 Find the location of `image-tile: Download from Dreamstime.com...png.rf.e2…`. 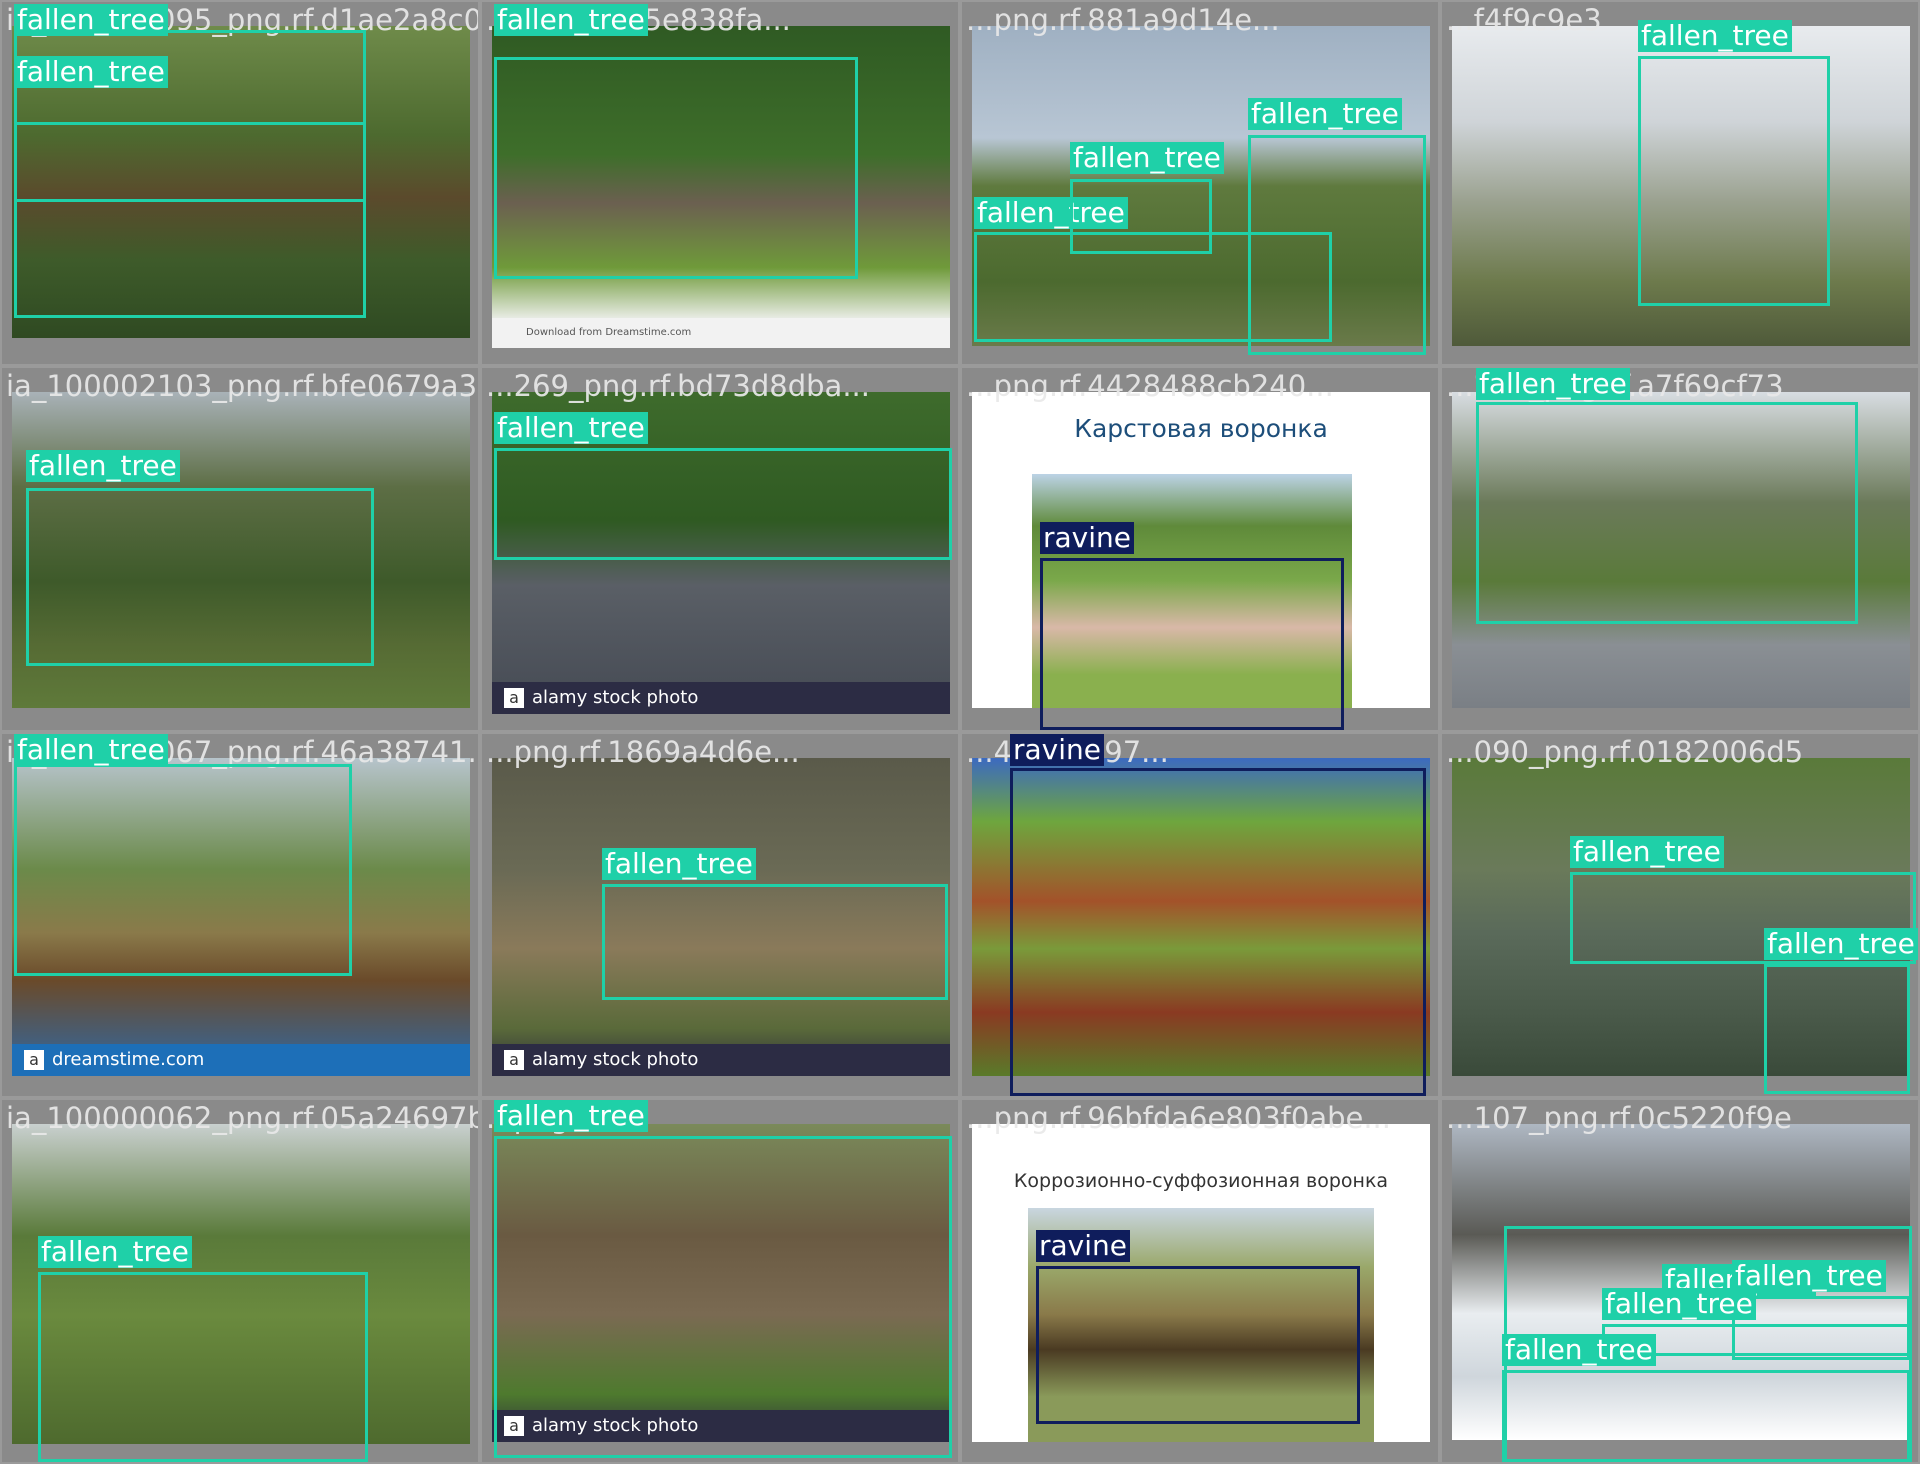

image-tile: Download from Dreamstime.com...png.rf.e2… is located at coordinates (720, 183).